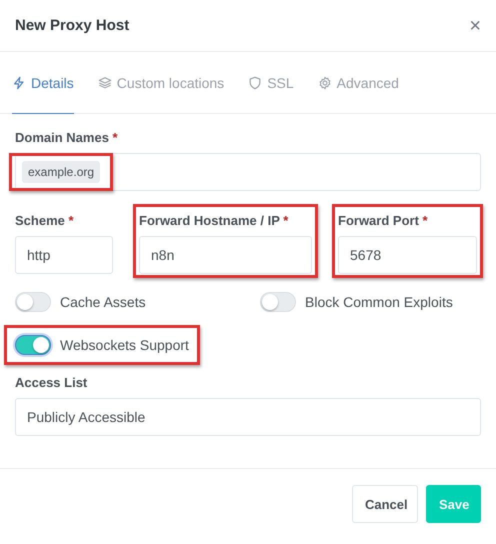 The height and width of the screenshot is (544, 496). I want to click on field-label: Scheme, so click(40, 220).